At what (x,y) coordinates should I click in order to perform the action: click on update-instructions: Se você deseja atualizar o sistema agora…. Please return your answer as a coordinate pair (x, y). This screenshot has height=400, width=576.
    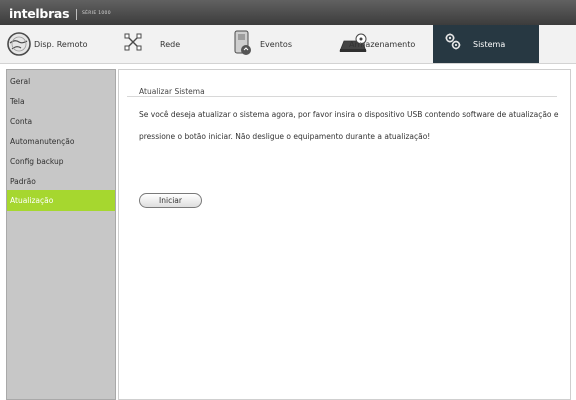
    Looking at the image, I should click on (349, 125).